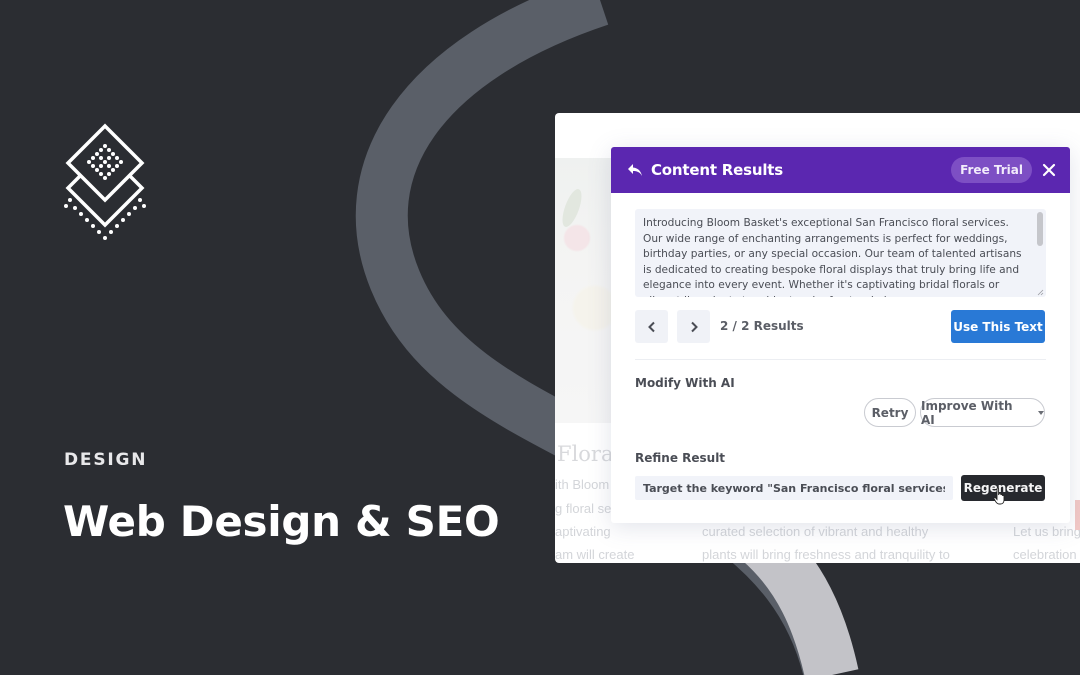  What do you see at coordinates (717, 170) in the screenshot?
I see `modal-title: Content Results` at bounding box center [717, 170].